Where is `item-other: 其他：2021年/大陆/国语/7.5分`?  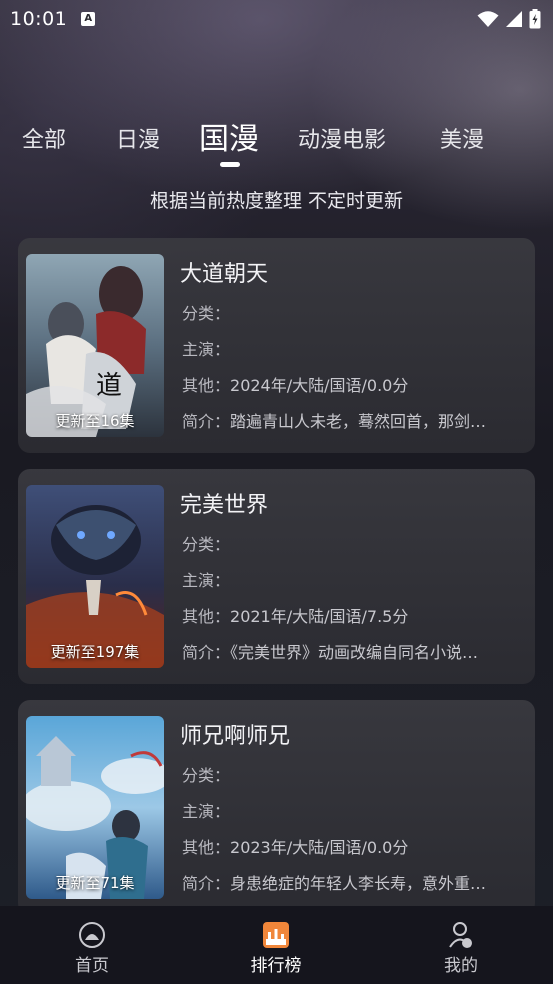
item-other: 其他：2021年/大陆/国语/7.5分 is located at coordinates (295, 616).